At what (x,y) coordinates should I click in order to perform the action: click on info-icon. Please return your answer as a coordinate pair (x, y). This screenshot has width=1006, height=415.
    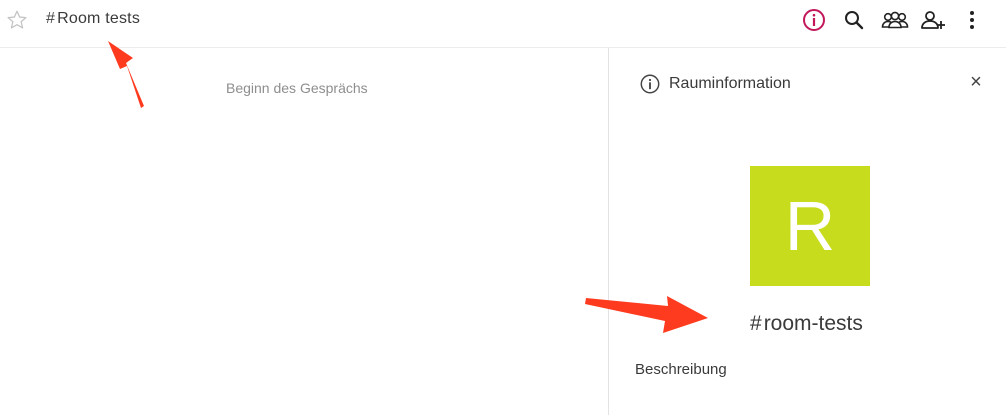
    Looking at the image, I should click on (650, 84).